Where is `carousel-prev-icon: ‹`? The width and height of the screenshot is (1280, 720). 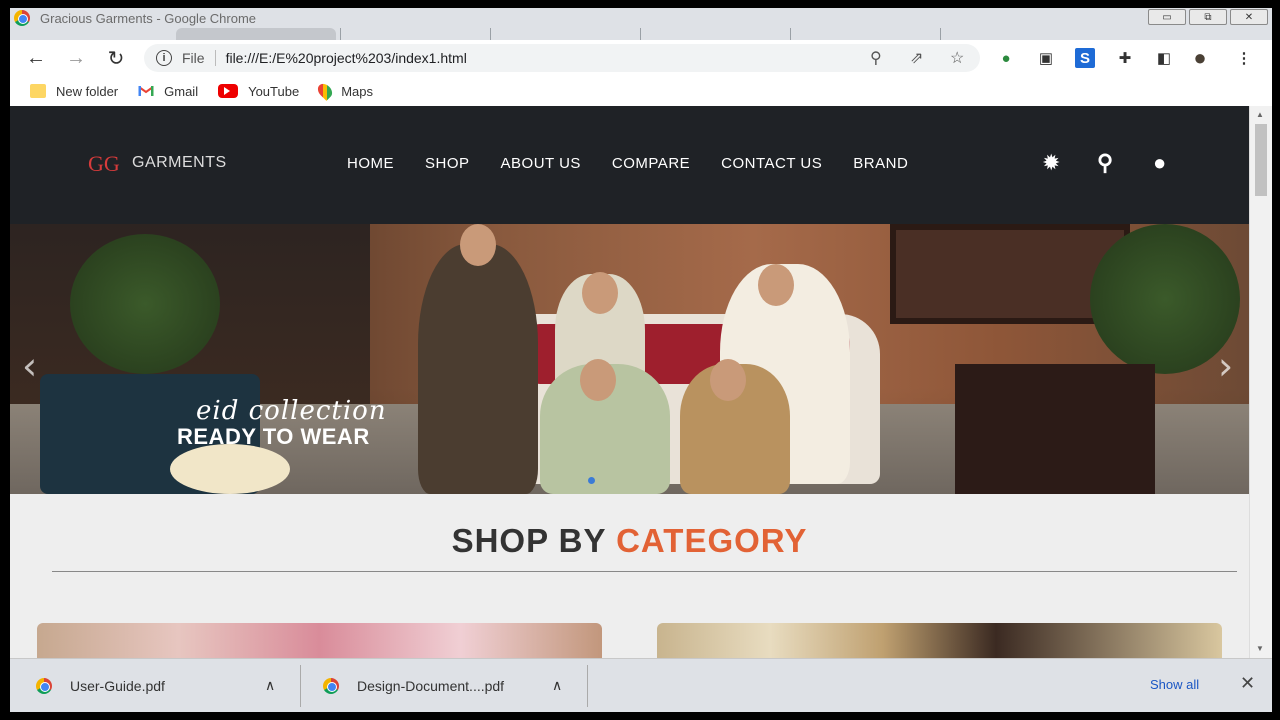 carousel-prev-icon: ‹ is located at coordinates (29, 366).